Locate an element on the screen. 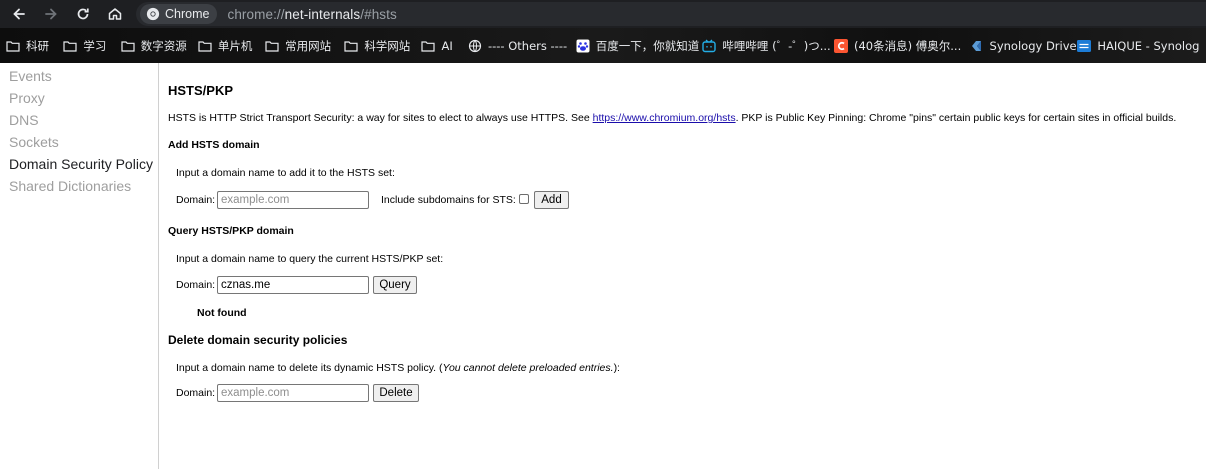 The width and height of the screenshot is (1206, 469). bookmark-folder-xuexi: 学习 is located at coordinates (91, 45).